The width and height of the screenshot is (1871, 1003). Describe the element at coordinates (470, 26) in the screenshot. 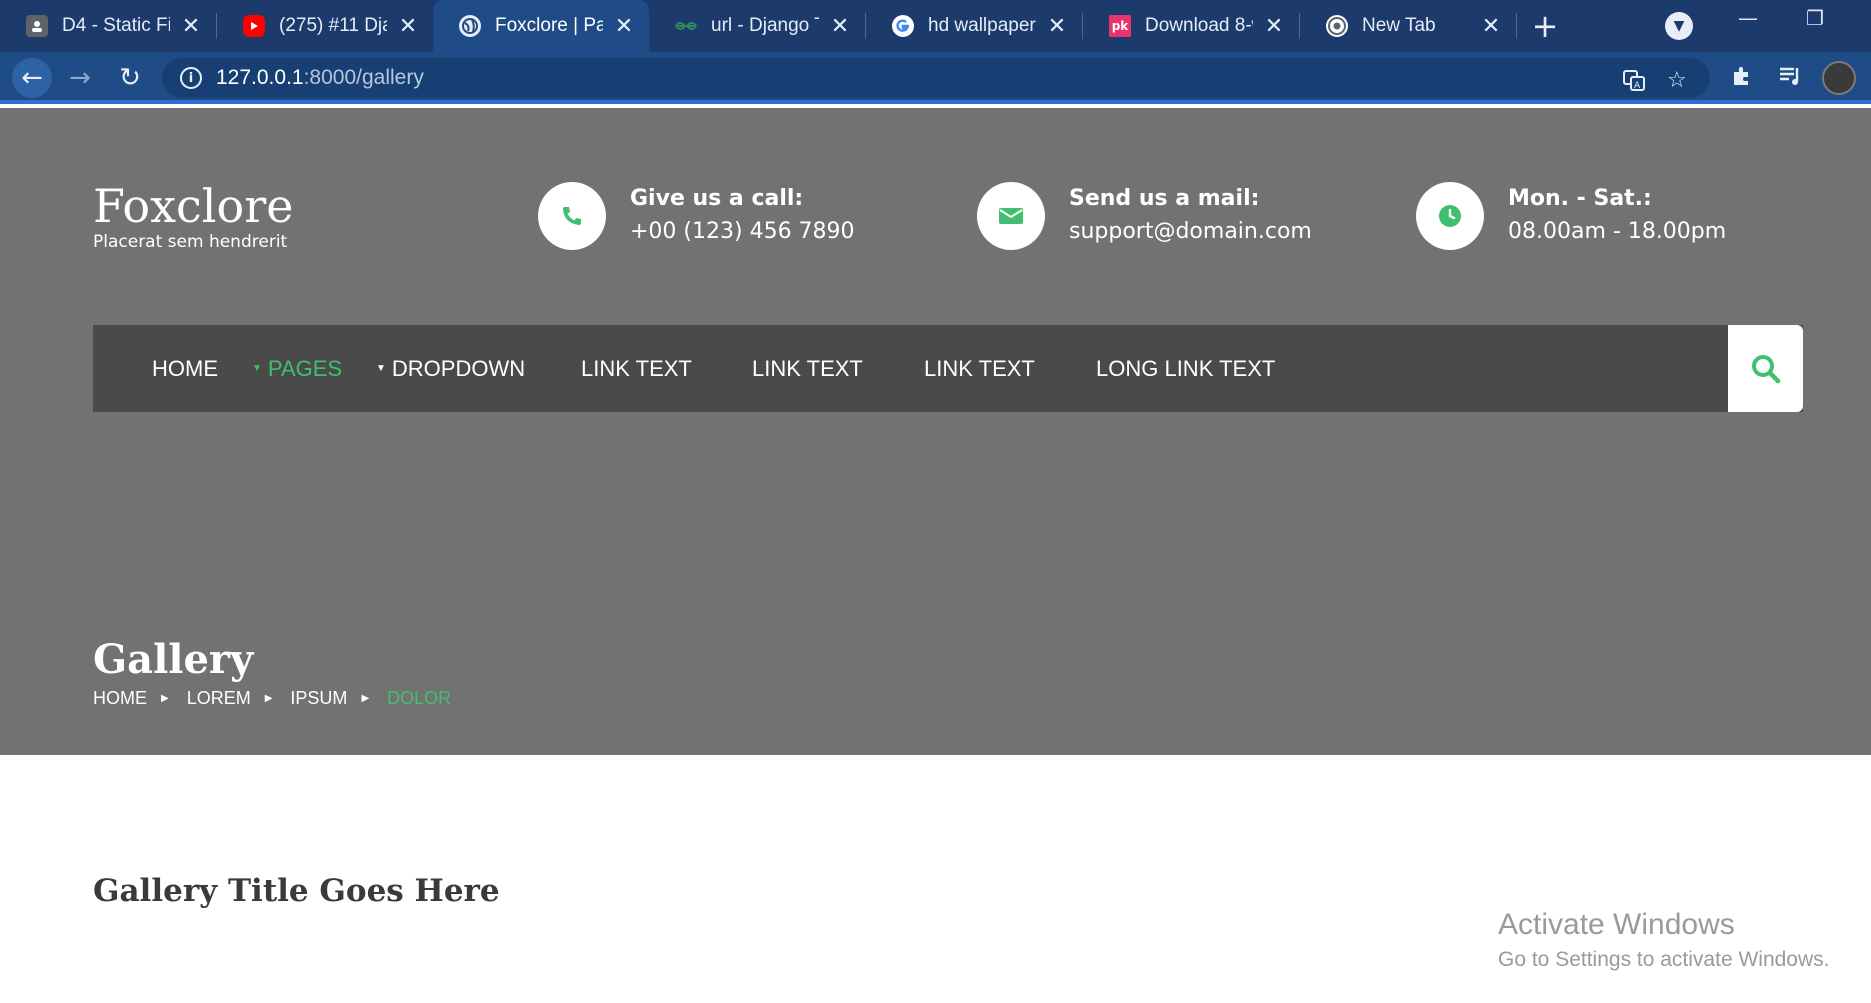

I see `globe-icon` at that location.